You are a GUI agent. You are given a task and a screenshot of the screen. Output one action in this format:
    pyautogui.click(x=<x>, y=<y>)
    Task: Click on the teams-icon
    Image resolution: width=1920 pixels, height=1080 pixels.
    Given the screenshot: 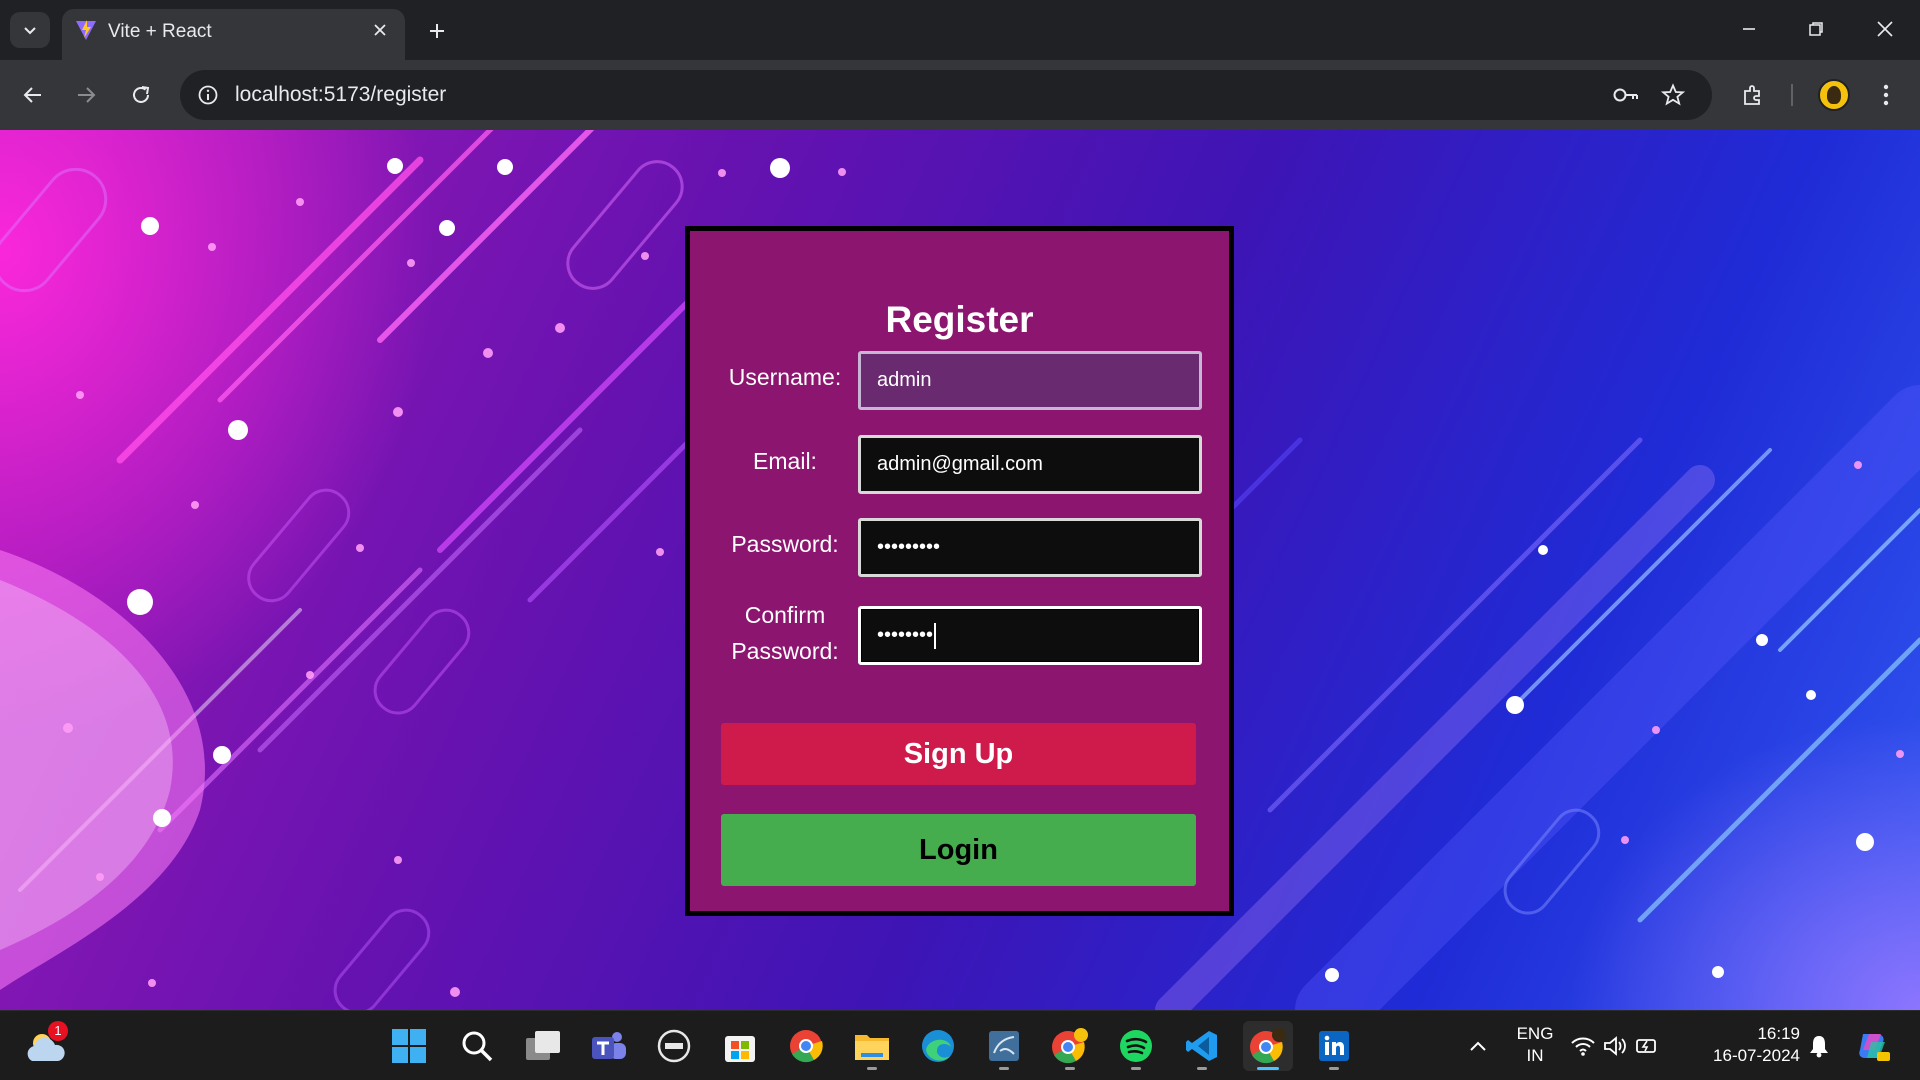 What is the action you would take?
    pyautogui.click(x=609, y=1045)
    